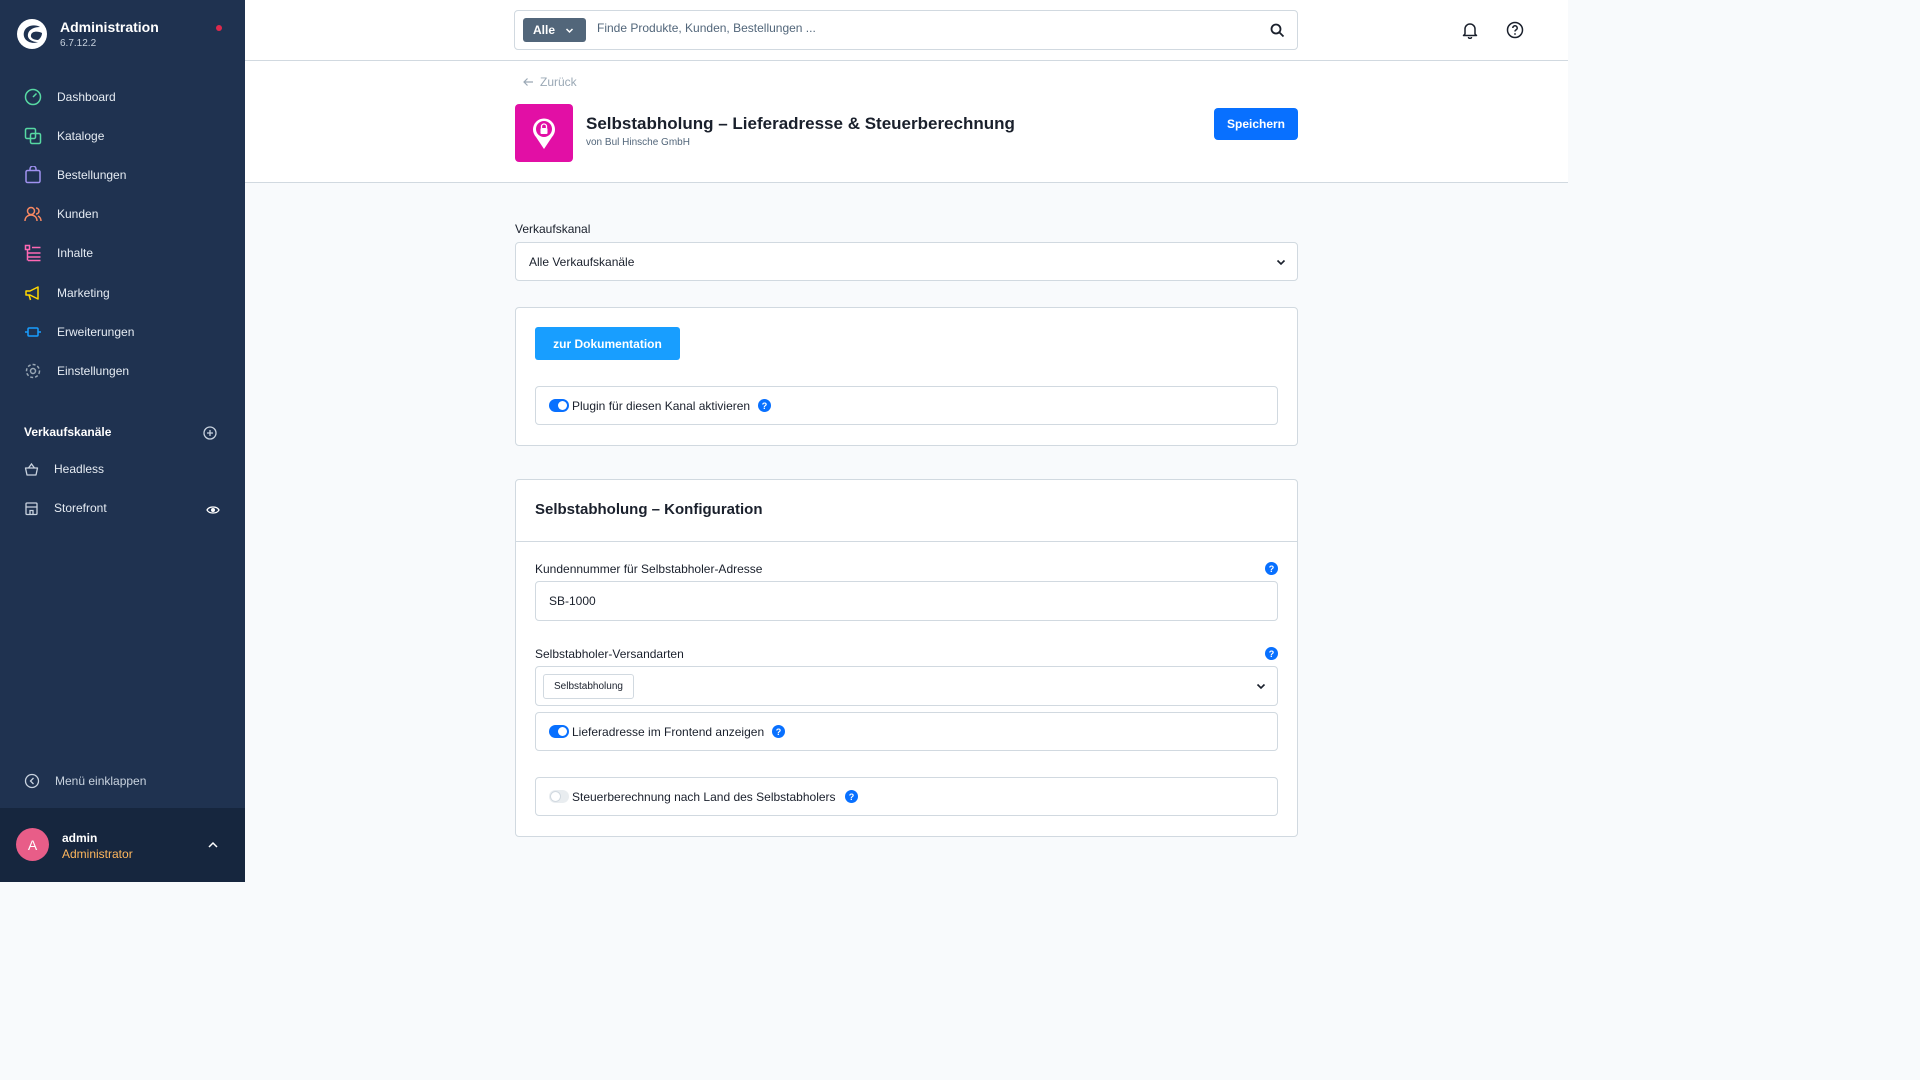 Image resolution: width=1920 pixels, height=1080 pixels. What do you see at coordinates (33, 174) in the screenshot?
I see `orders-icon` at bounding box center [33, 174].